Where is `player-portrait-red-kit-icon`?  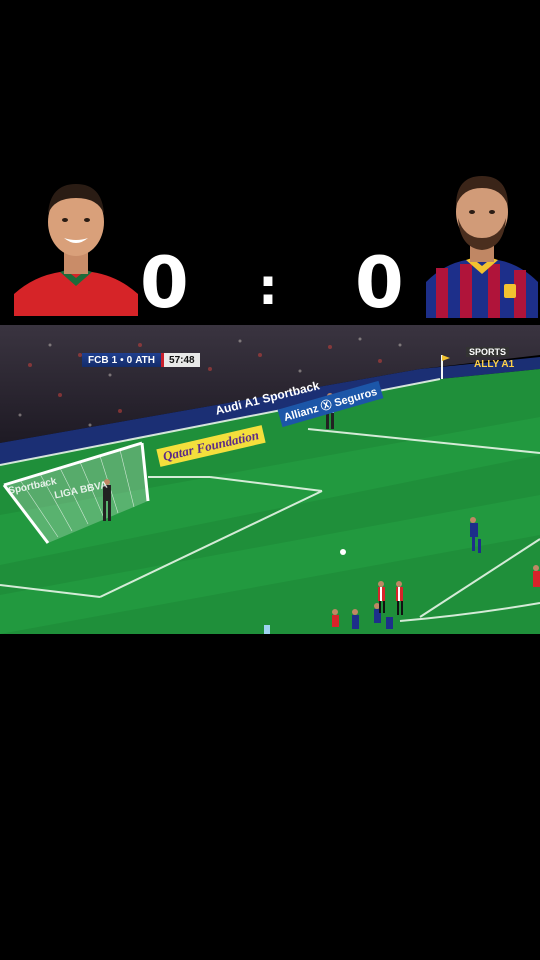 player-portrait-red-kit-icon is located at coordinates (76, 246).